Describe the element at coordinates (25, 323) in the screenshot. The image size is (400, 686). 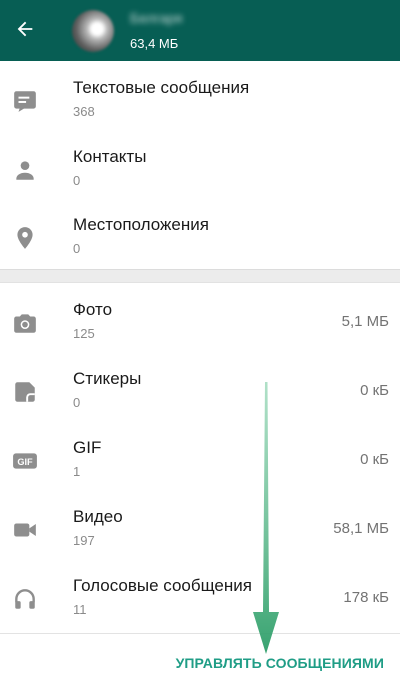
I see `camera-icon` at that location.